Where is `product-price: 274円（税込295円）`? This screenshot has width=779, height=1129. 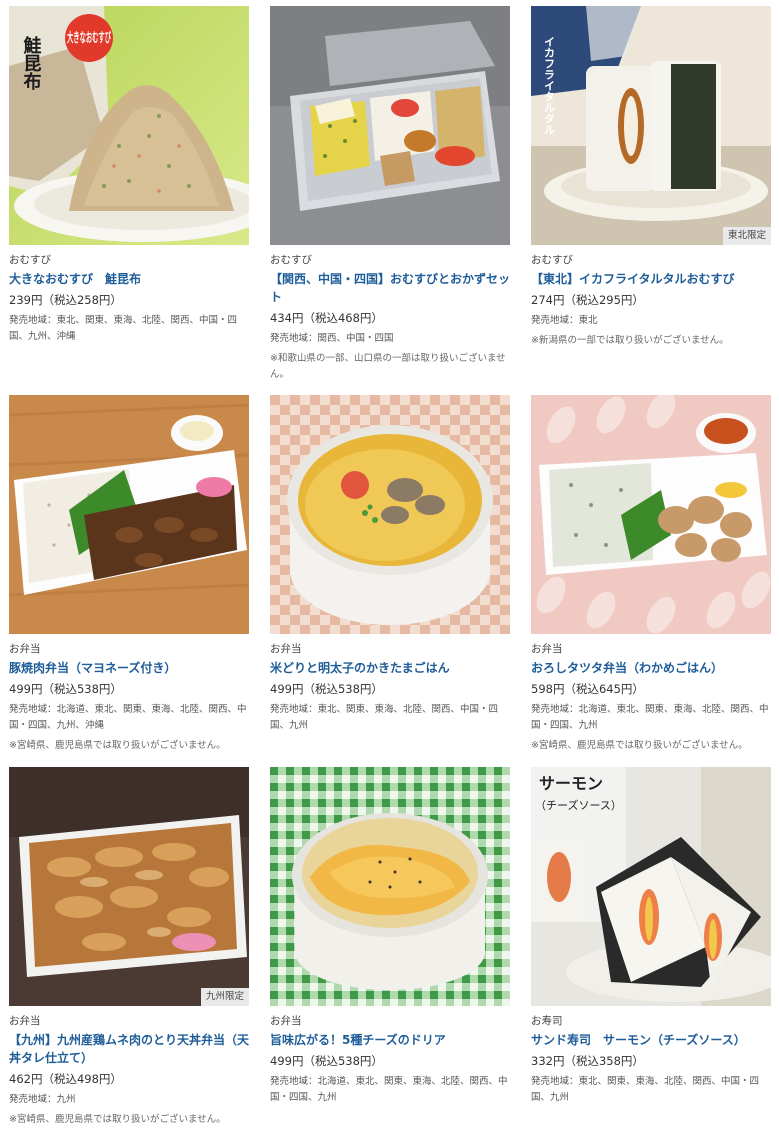
product-price: 274円（税込295円） is located at coordinates (587, 300).